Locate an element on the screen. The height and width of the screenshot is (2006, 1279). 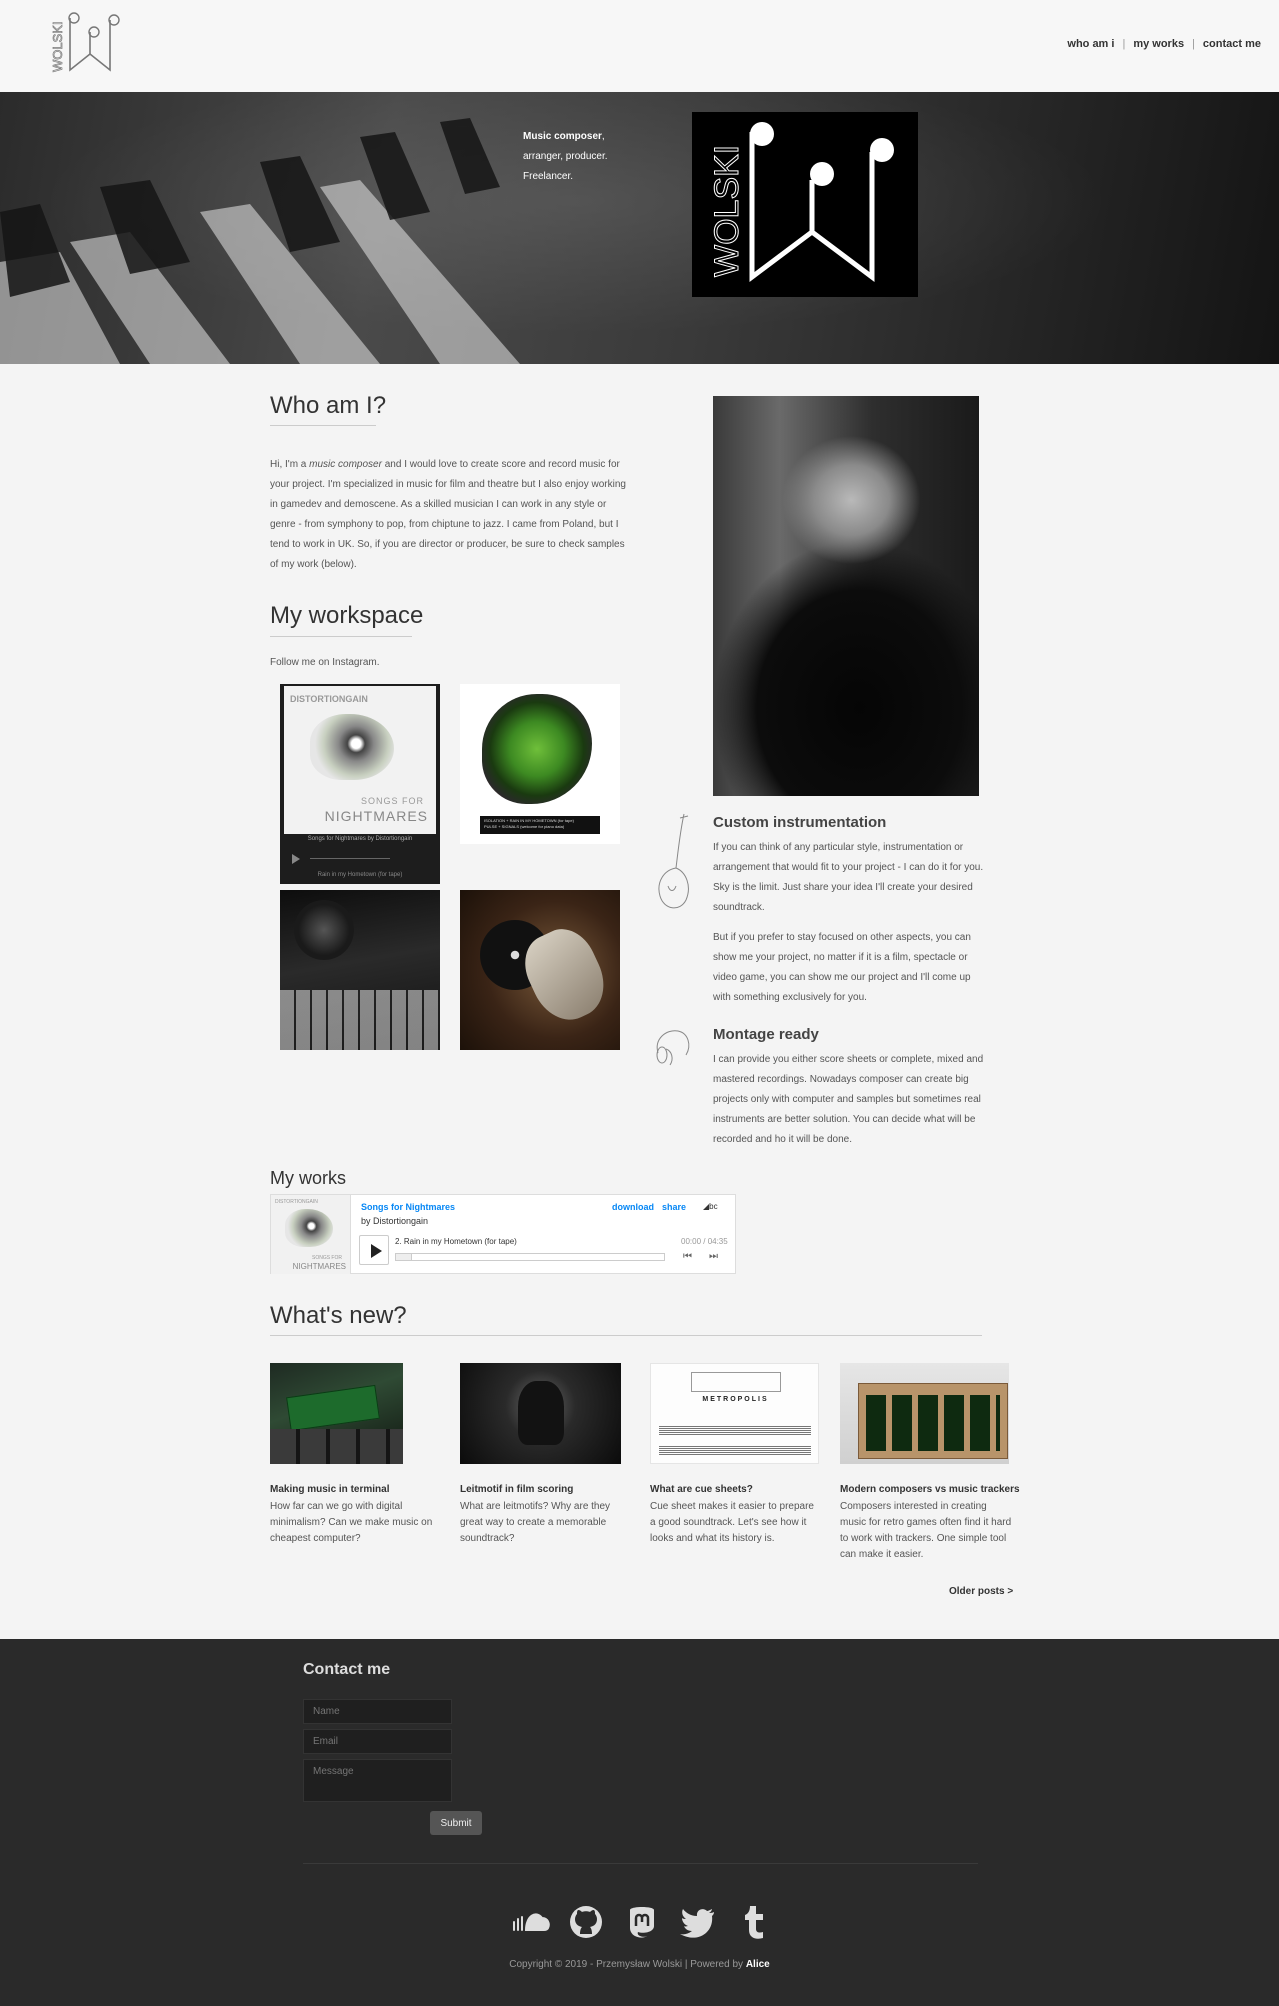
nav-who-am-i: who am i is located at coordinates (1090, 44).